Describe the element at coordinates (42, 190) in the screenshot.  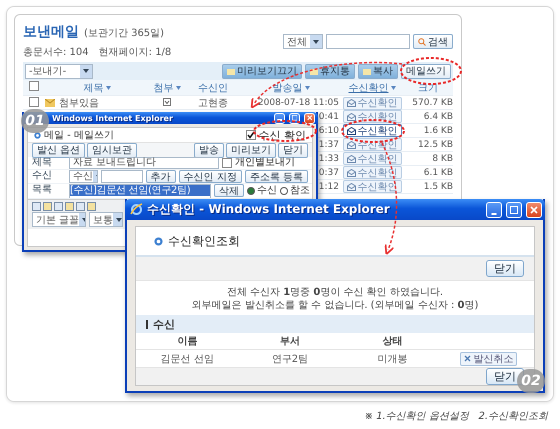
I see `field-label: 목록` at that location.